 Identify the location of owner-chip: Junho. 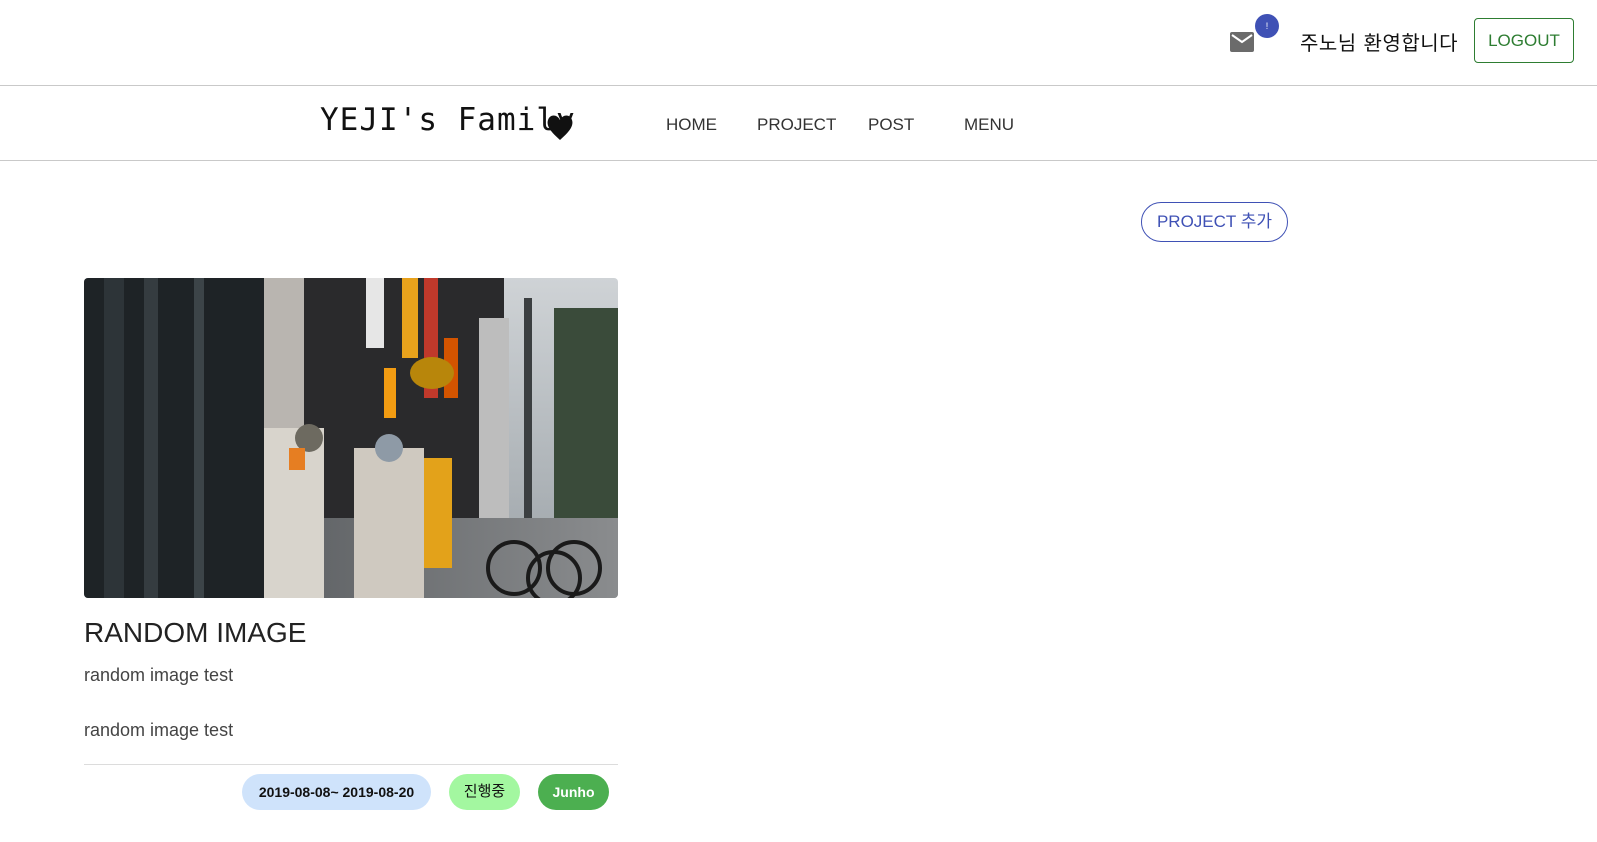
(573, 792).